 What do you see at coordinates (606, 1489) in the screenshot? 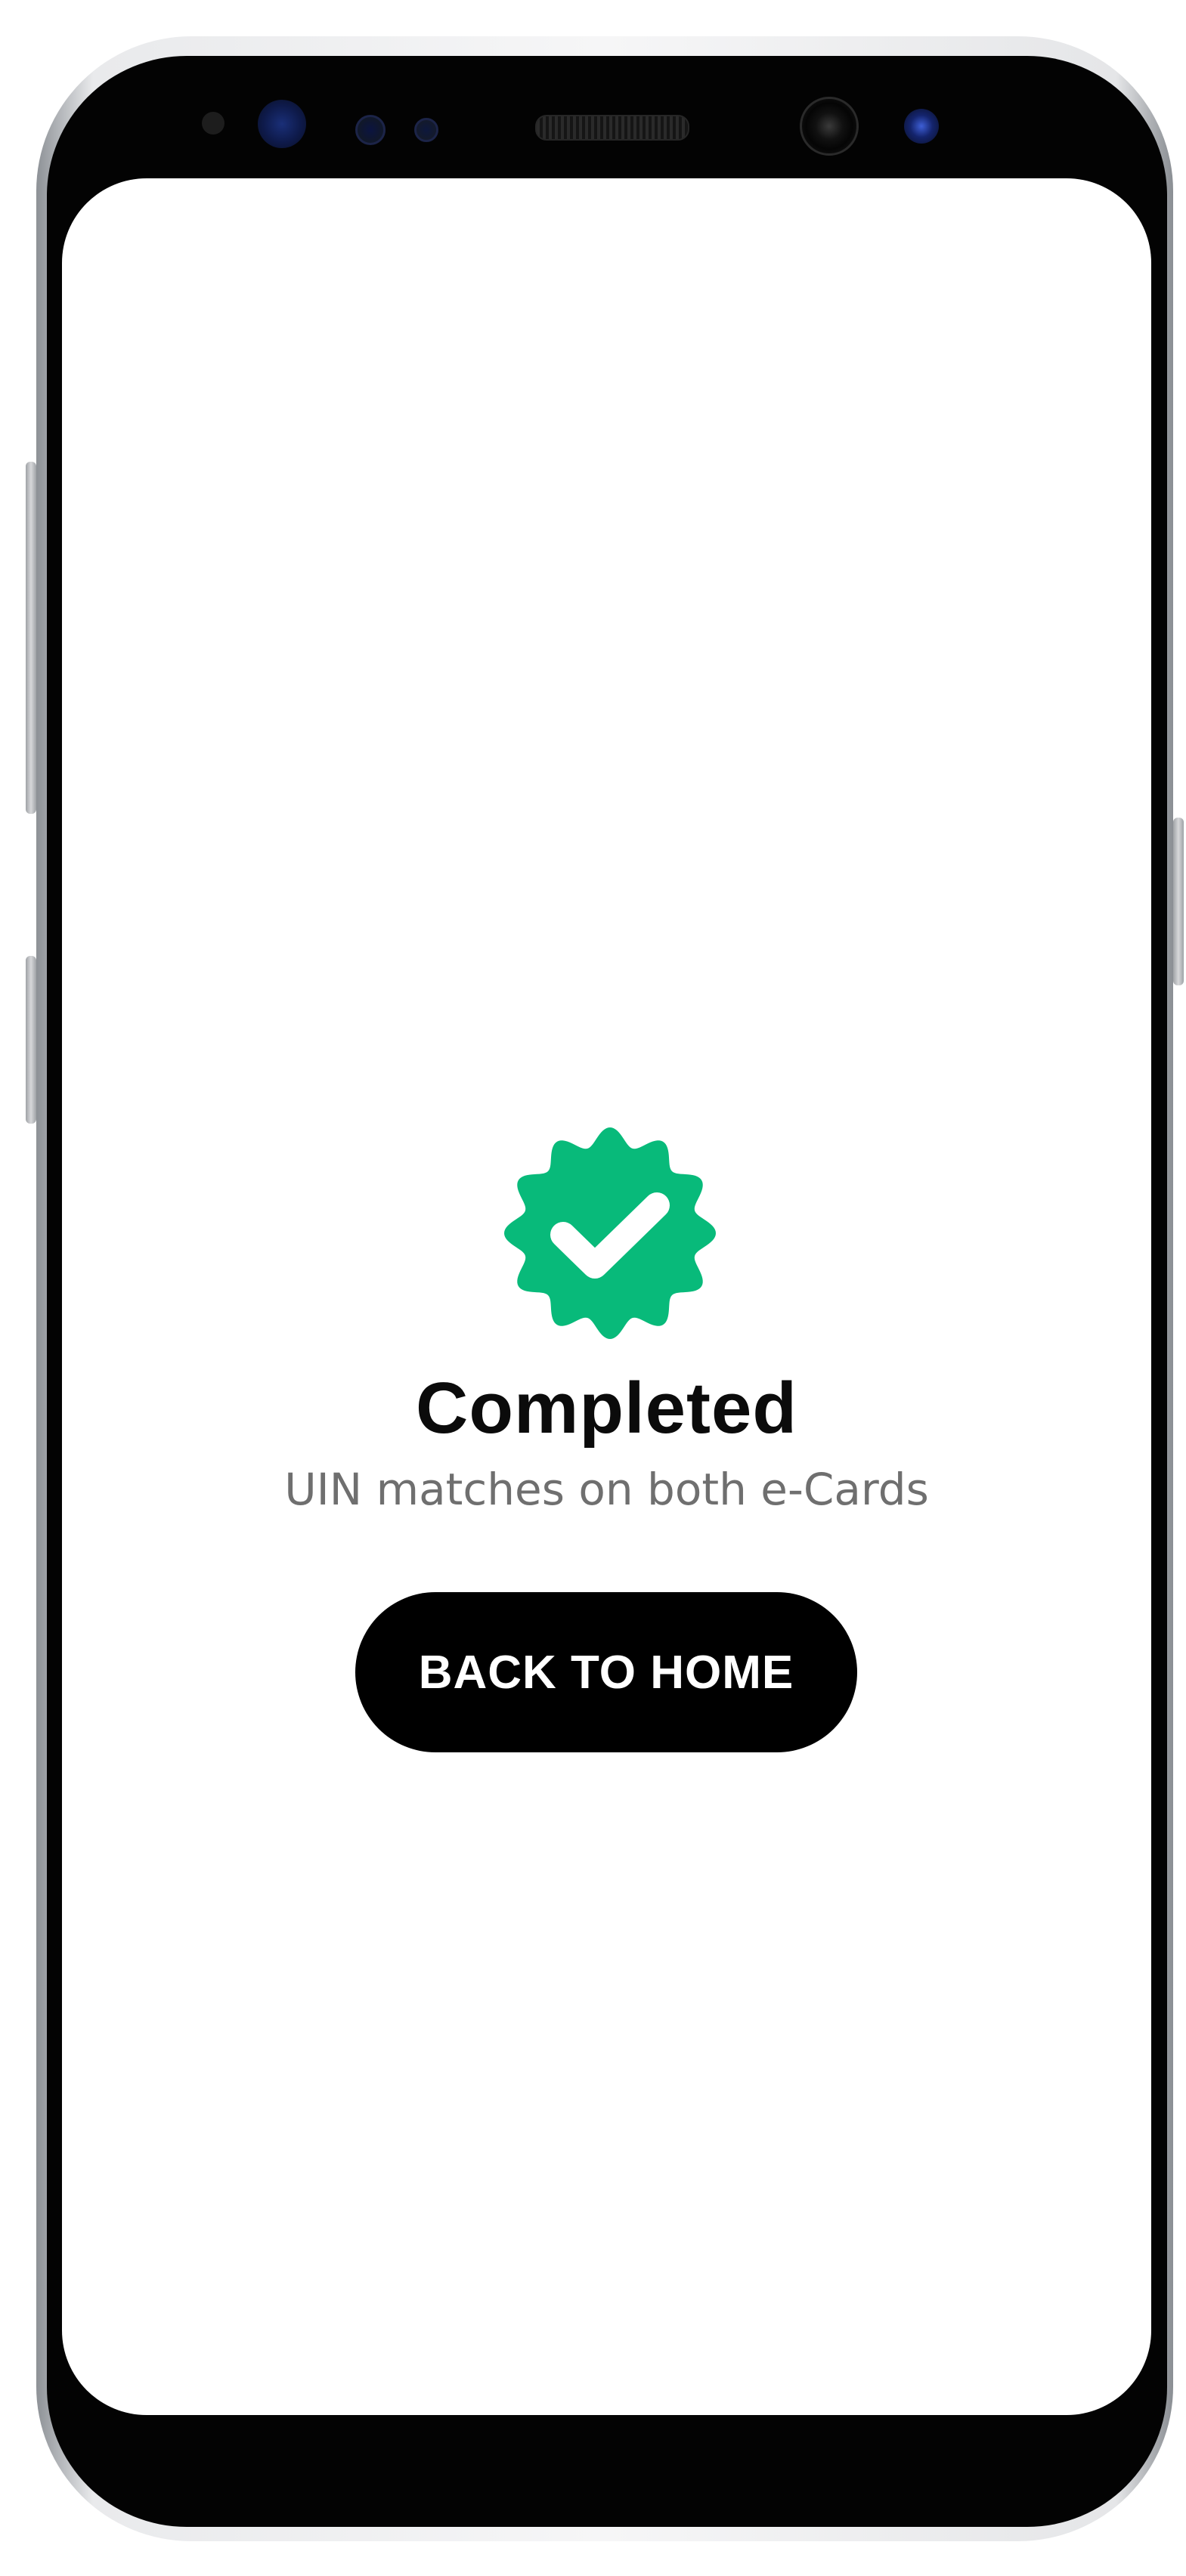
I see `status-message: UIN matches on both e-Cards` at bounding box center [606, 1489].